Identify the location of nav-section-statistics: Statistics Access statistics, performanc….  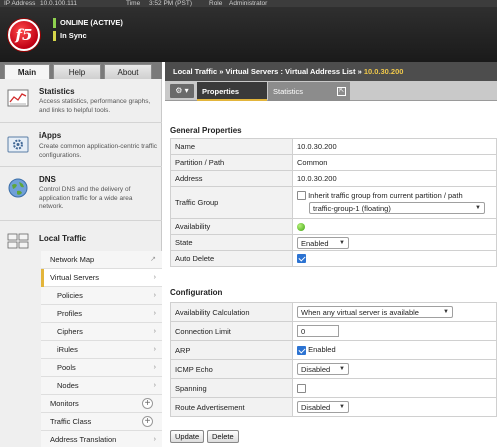
(81, 101).